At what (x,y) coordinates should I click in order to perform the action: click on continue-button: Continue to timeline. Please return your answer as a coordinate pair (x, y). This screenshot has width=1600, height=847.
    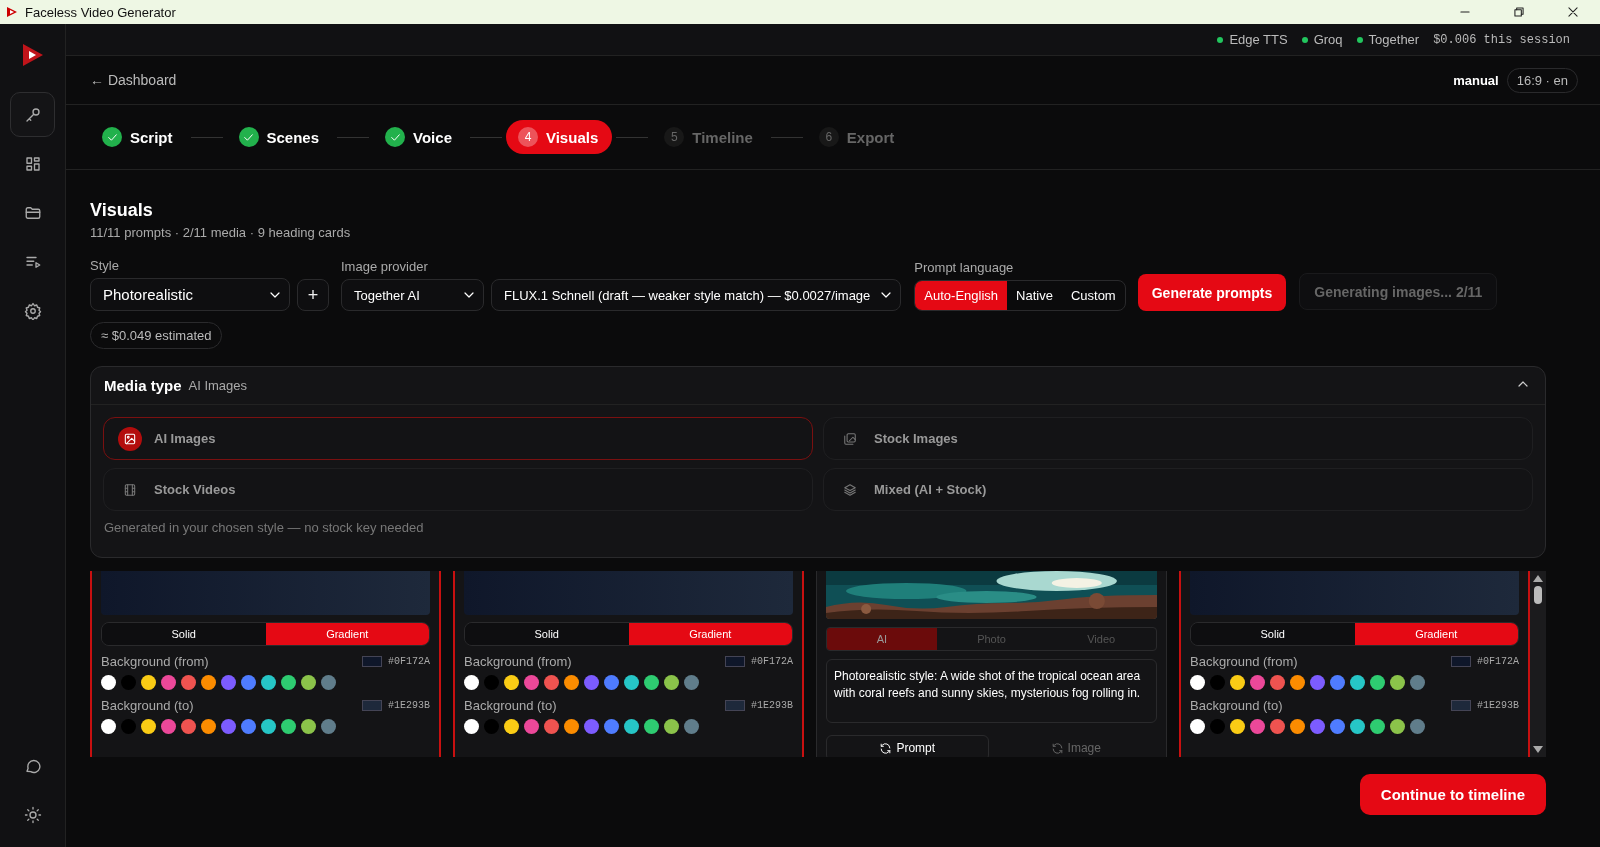
    Looking at the image, I should click on (1452, 794).